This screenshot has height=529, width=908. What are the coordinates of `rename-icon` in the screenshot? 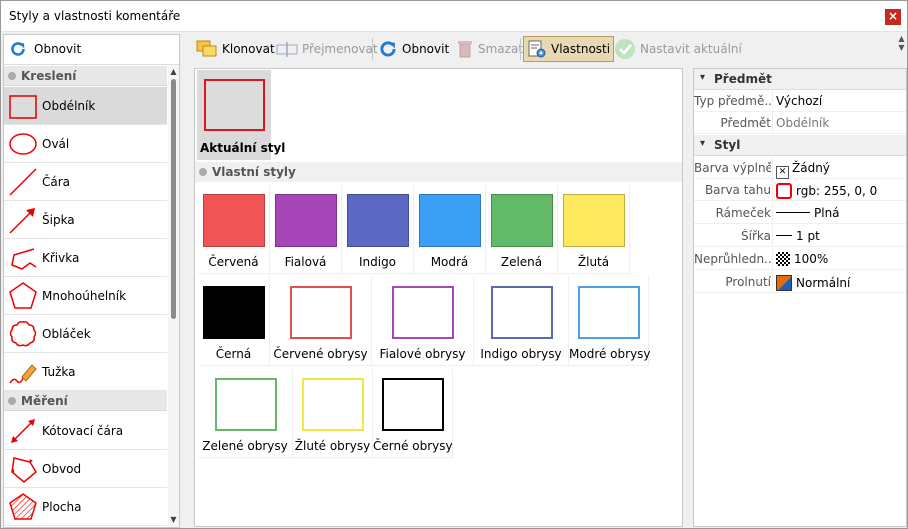 It's located at (287, 49).